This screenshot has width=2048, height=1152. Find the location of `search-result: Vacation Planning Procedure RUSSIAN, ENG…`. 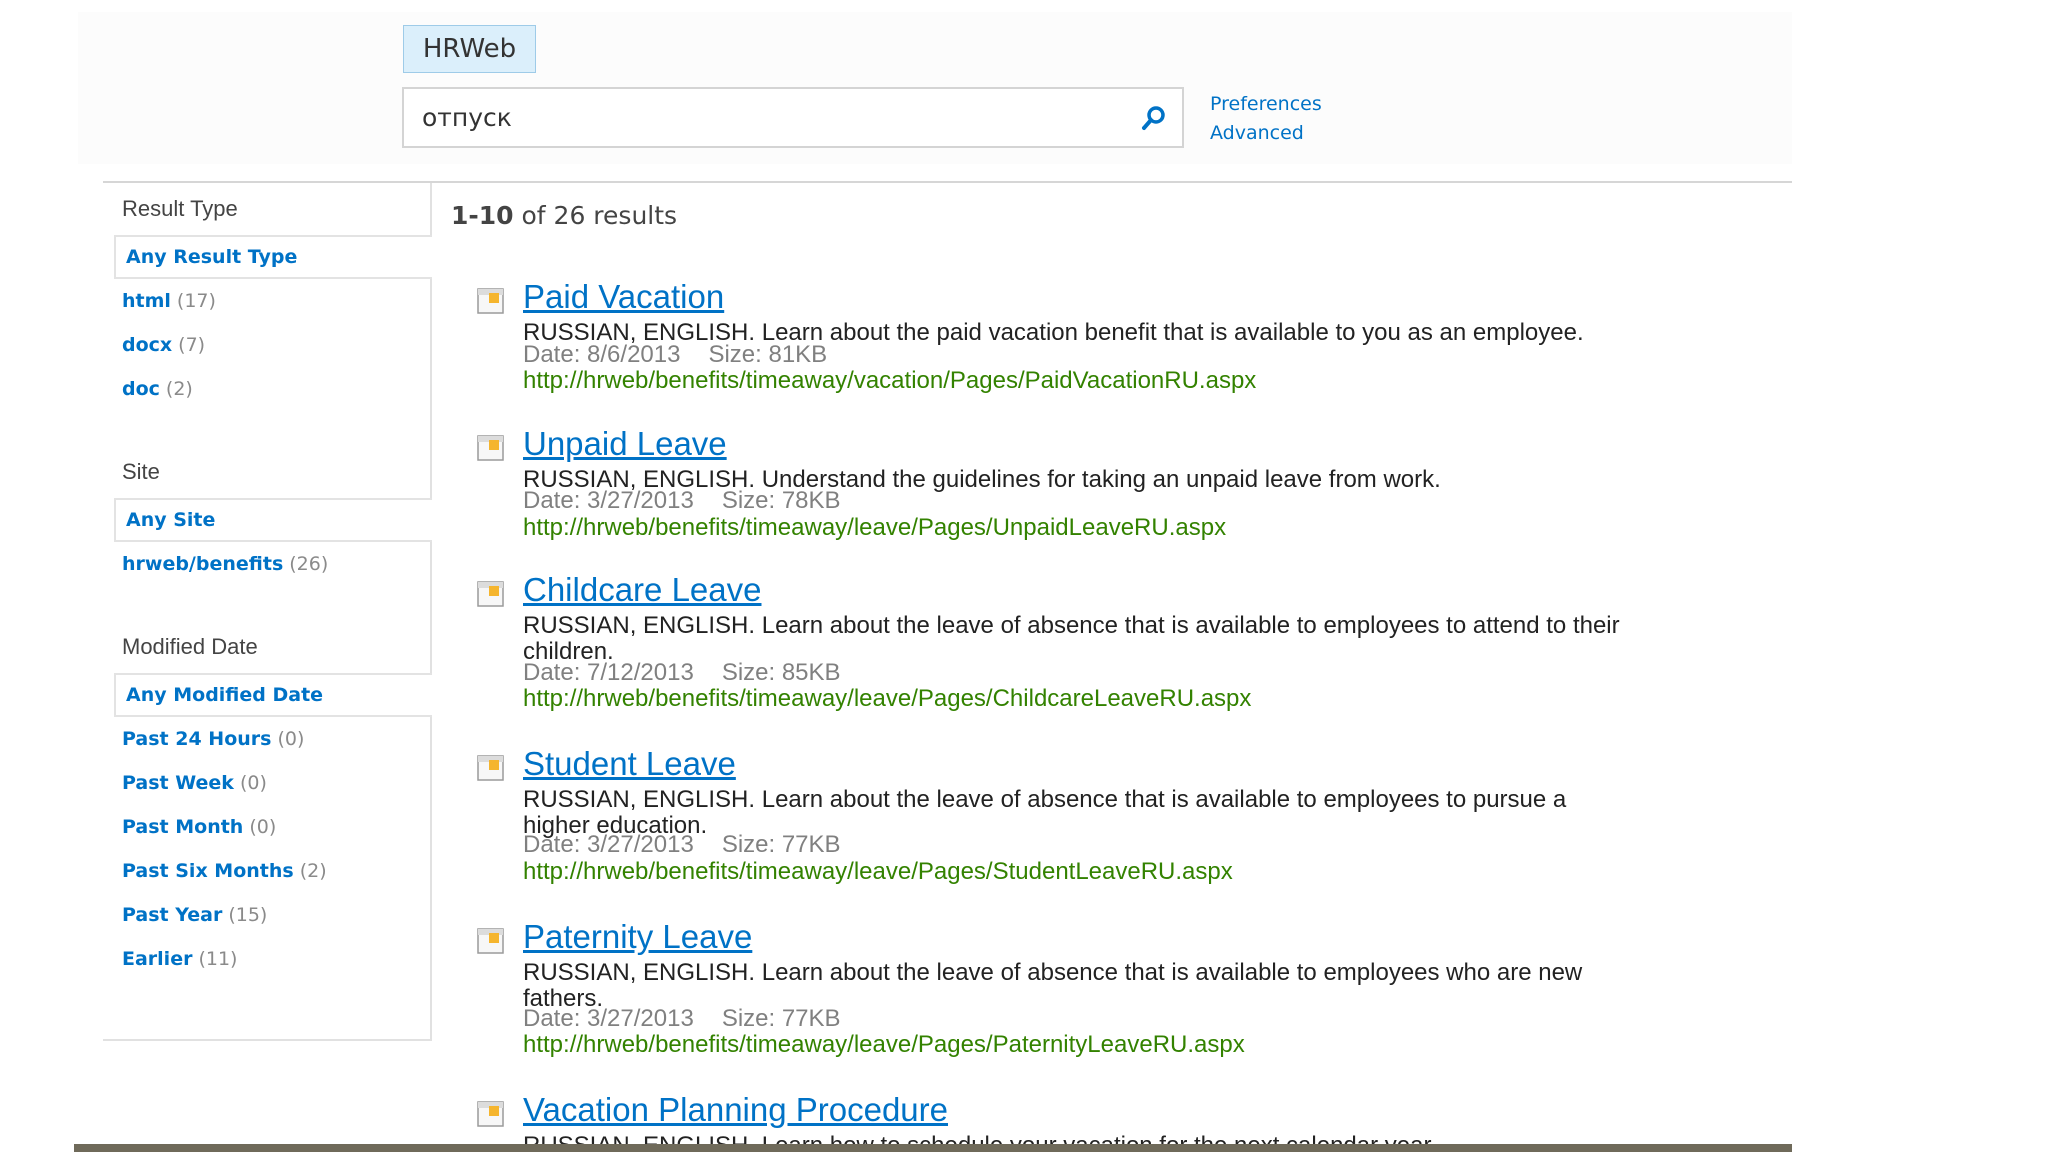

search-result: Vacation Planning Procedure RUSSIAN, ENG… is located at coordinates (1056, 1117).